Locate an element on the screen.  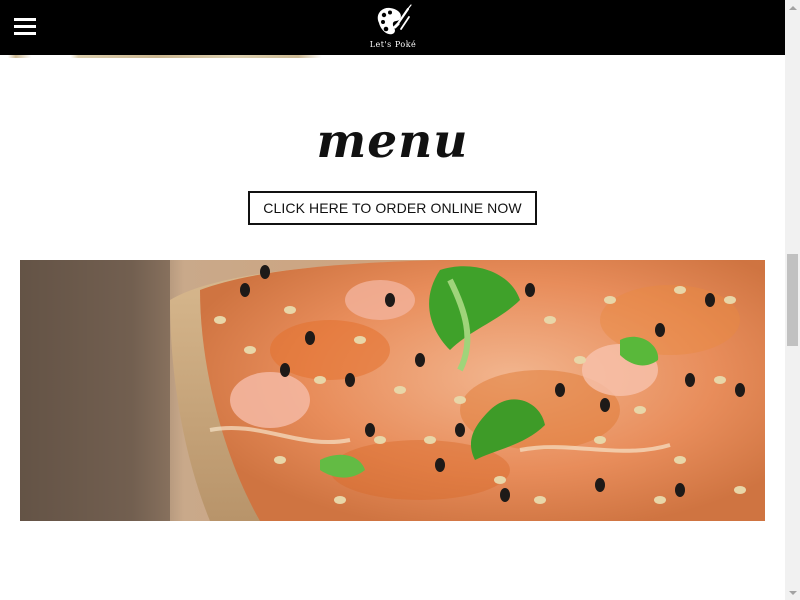
scroll-up-arrow-icon is located at coordinates (792, 7).